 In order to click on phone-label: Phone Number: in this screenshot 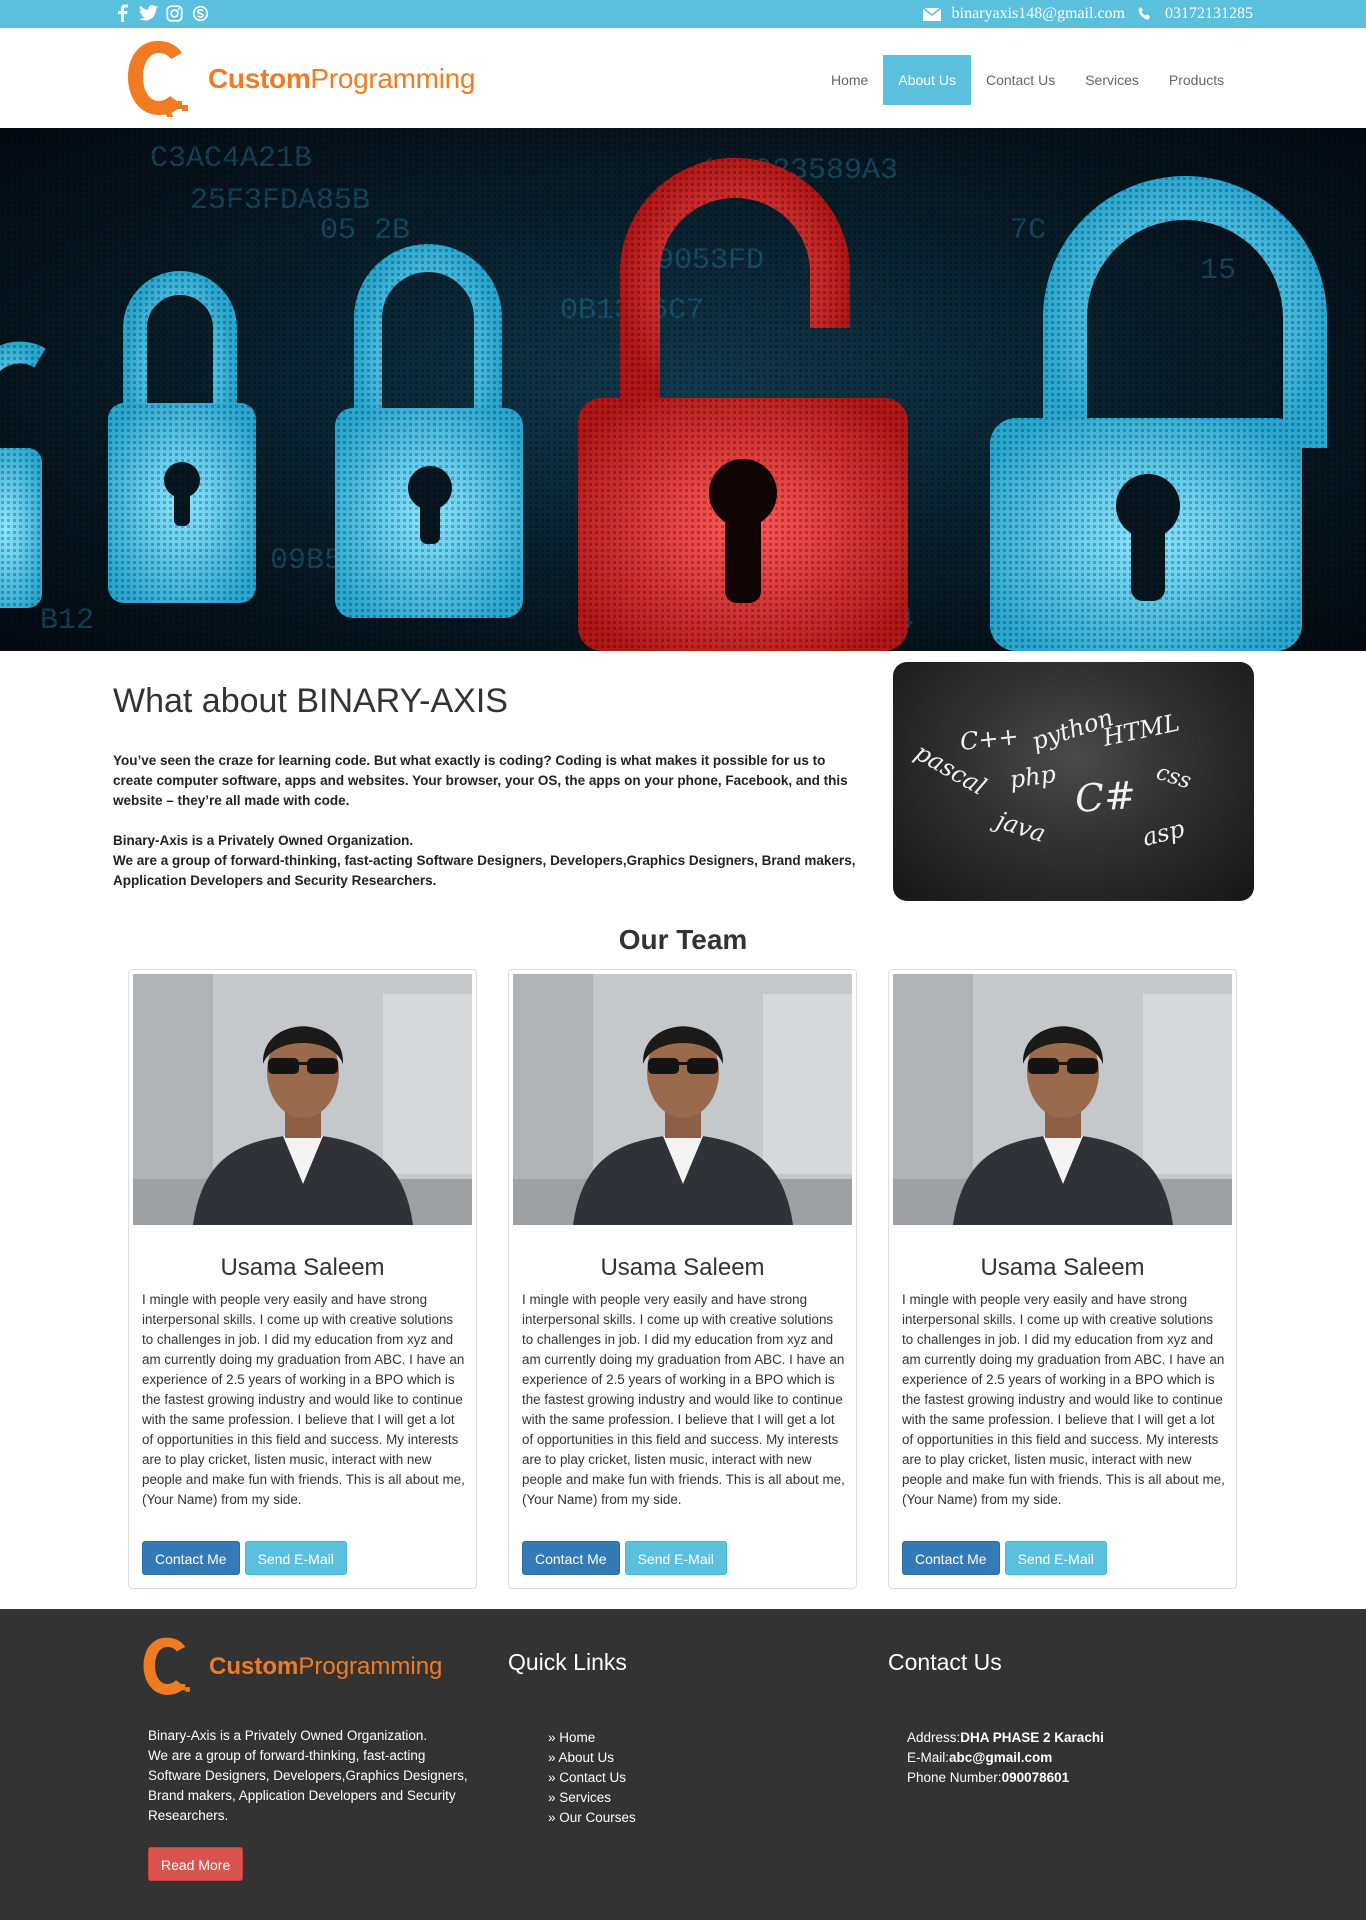, I will do `click(954, 1777)`.